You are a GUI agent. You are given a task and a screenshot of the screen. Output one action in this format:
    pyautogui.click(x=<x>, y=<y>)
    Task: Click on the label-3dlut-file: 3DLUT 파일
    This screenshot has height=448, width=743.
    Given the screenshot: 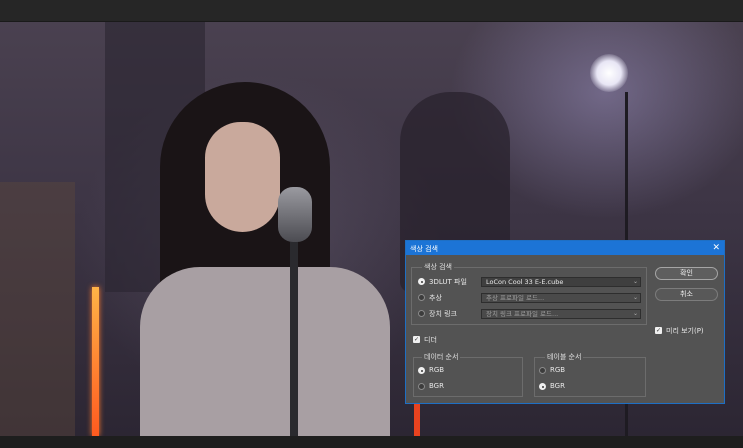 What is the action you would take?
    pyautogui.click(x=448, y=282)
    